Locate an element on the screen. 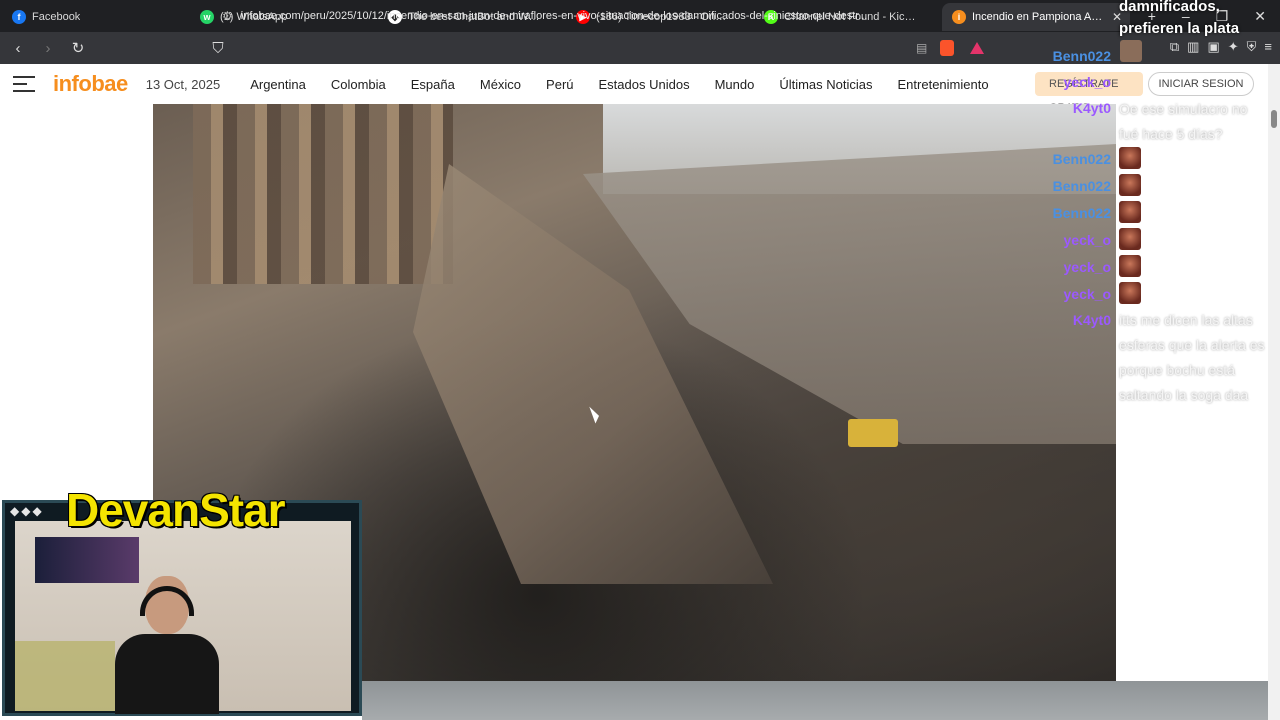 The width and height of the screenshot is (1280, 720). person-body is located at coordinates (167, 674).